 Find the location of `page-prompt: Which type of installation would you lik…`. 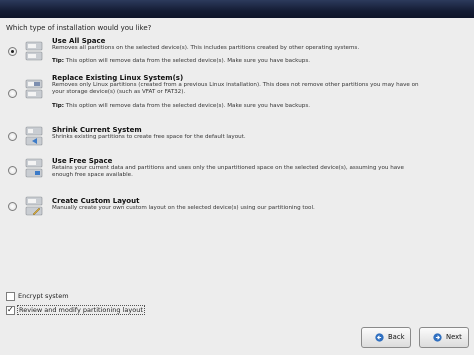

page-prompt: Which type of installation would you lik… is located at coordinates (79, 28).